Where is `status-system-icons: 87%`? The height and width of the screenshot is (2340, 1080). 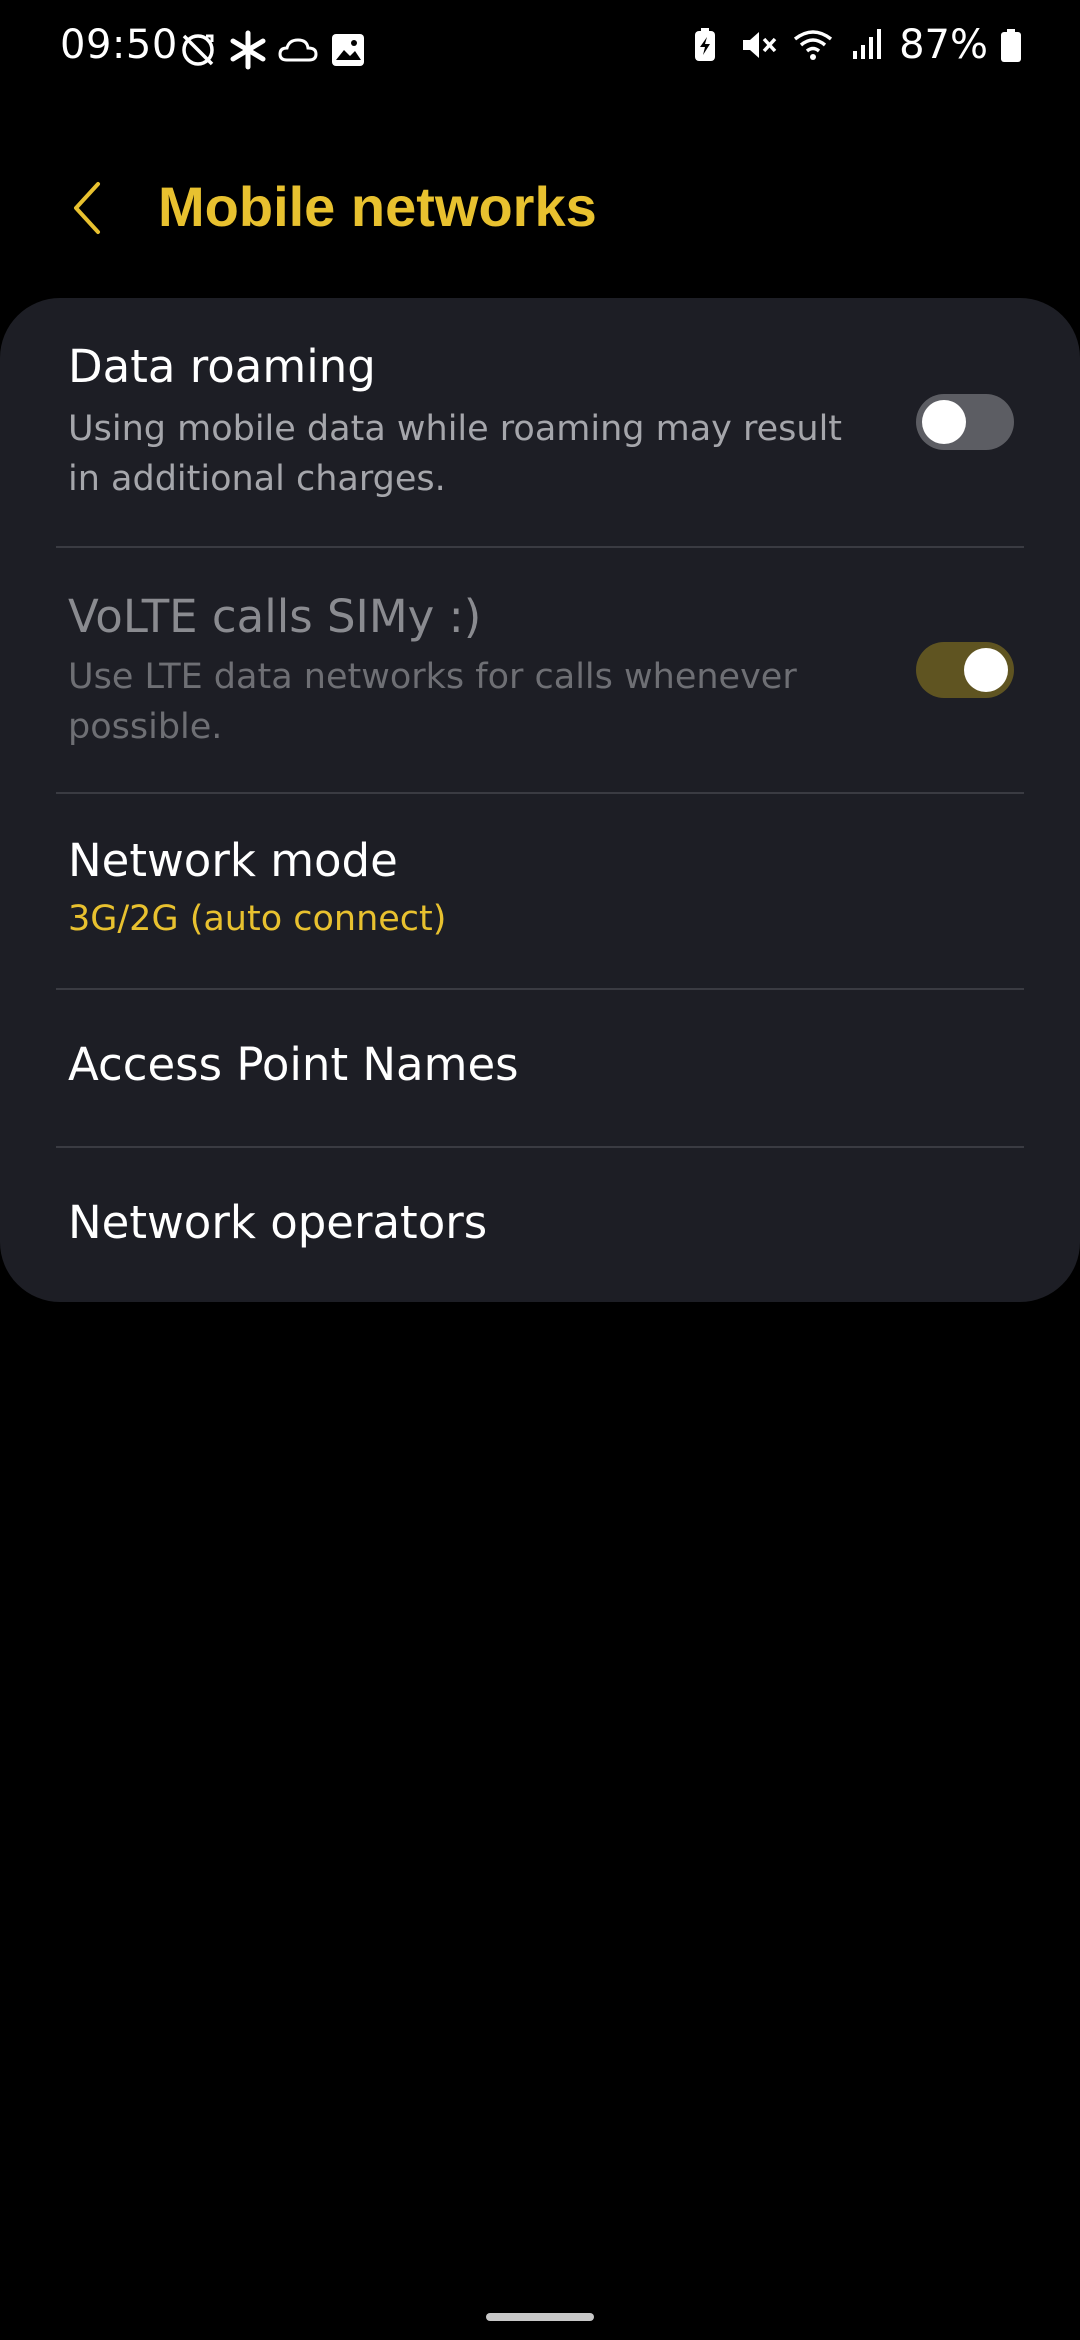
status-system-icons: 87% is located at coordinates (853, 45).